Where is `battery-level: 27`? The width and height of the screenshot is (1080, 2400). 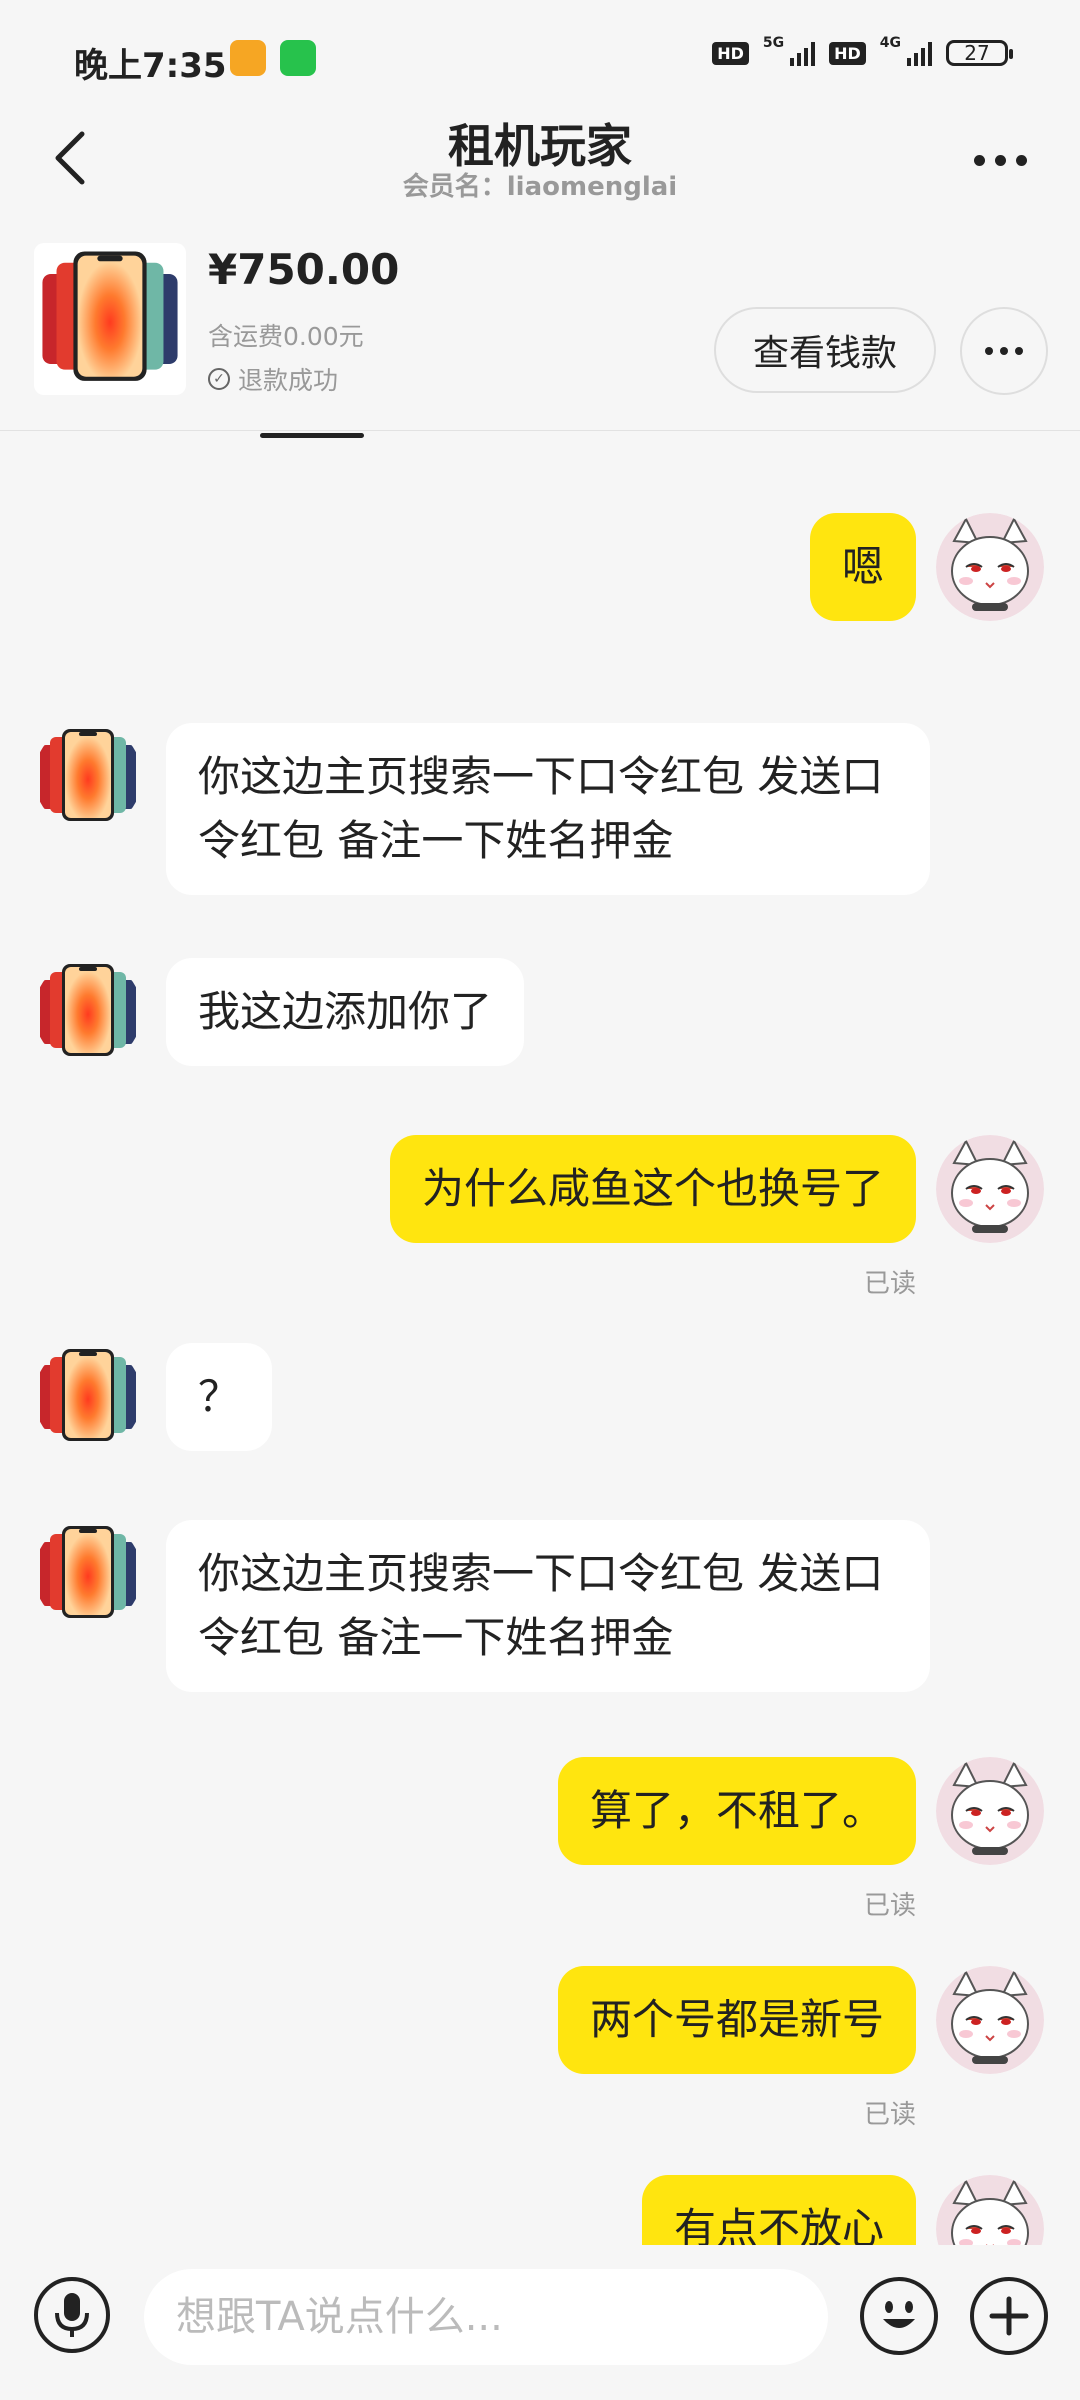 battery-level: 27 is located at coordinates (977, 53).